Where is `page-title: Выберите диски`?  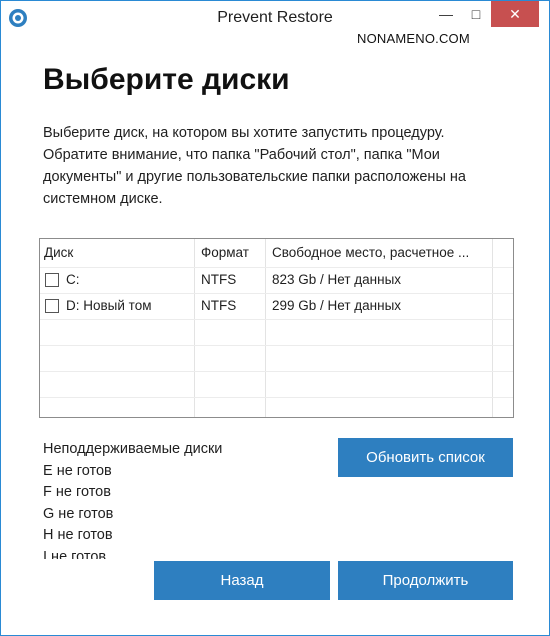 page-title: Выберите диски is located at coordinates (166, 79).